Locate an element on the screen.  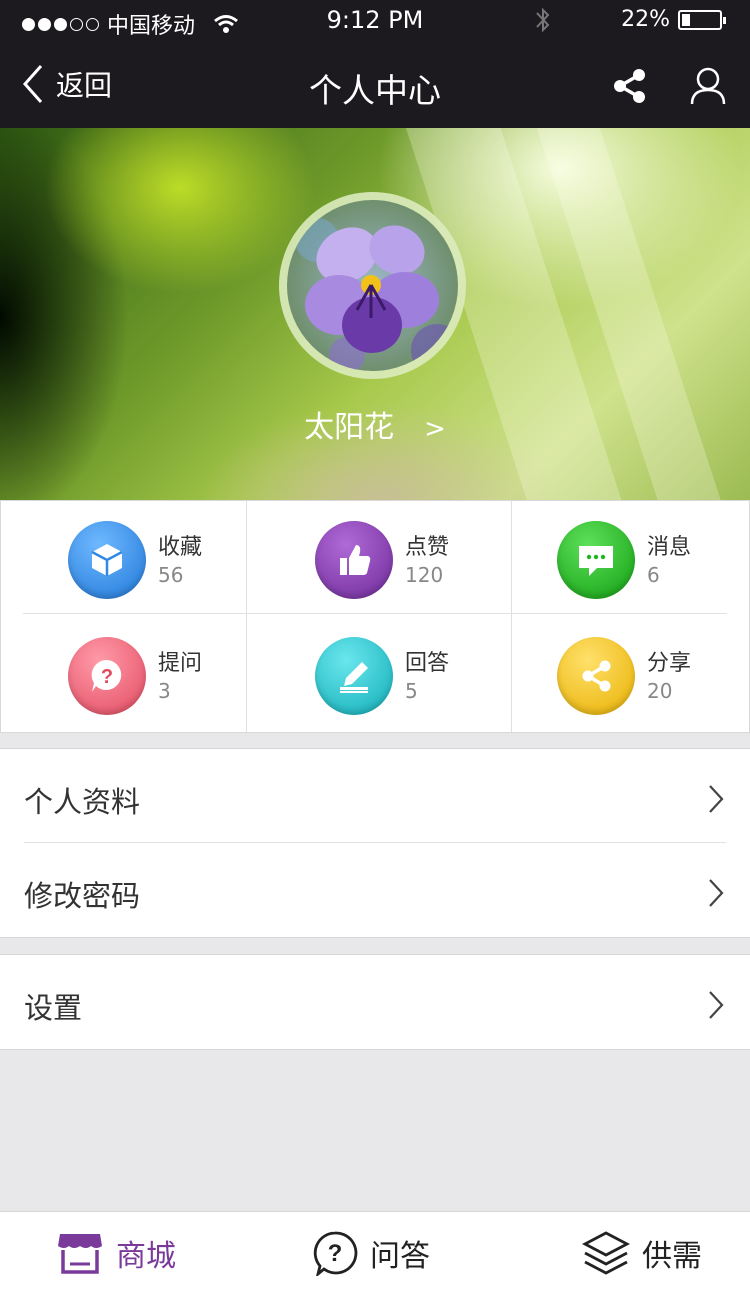
stat-likes: 点赞 120 is located at coordinates (435, 571).